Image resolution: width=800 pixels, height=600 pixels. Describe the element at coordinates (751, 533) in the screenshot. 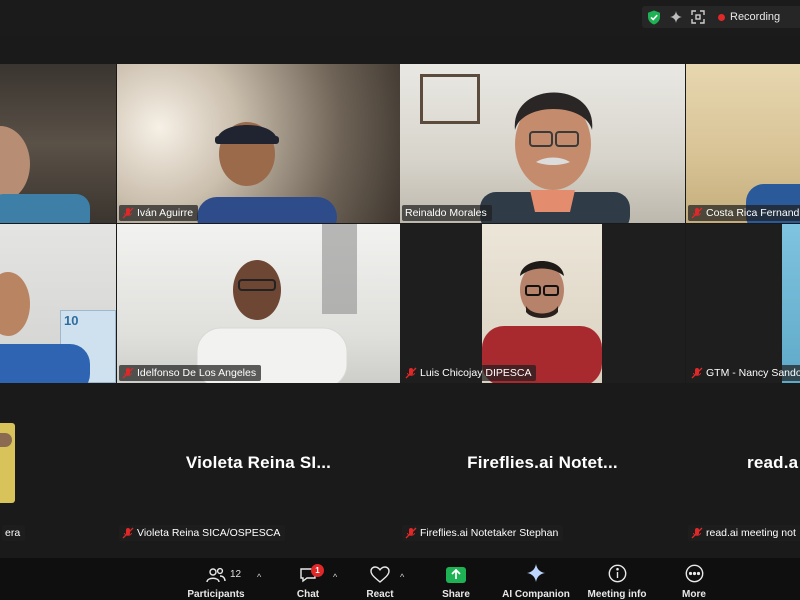

I see `participant-name: read.ai meeting not` at that location.